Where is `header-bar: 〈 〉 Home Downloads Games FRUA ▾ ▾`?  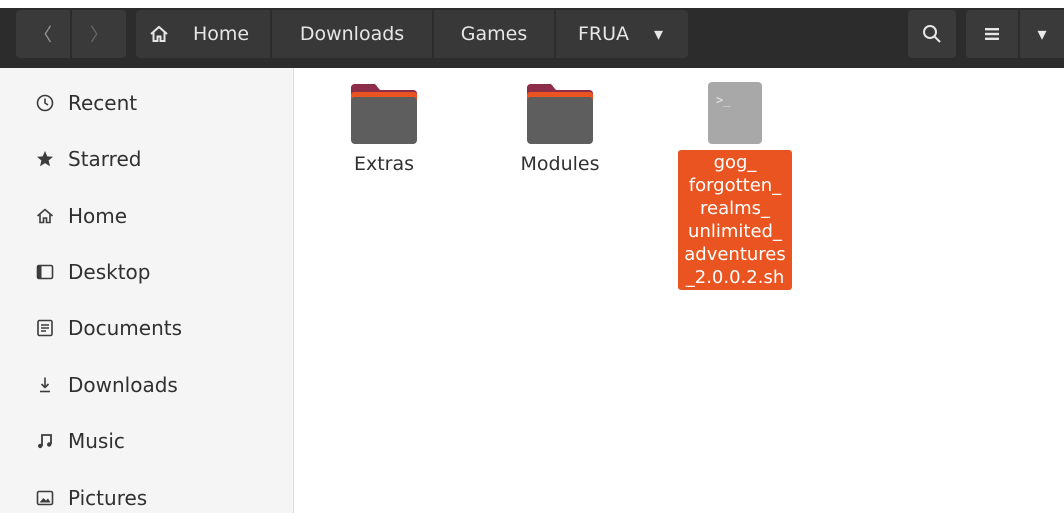
header-bar: 〈 〉 Home Downloads Games FRUA ▾ ▾ is located at coordinates (532, 38).